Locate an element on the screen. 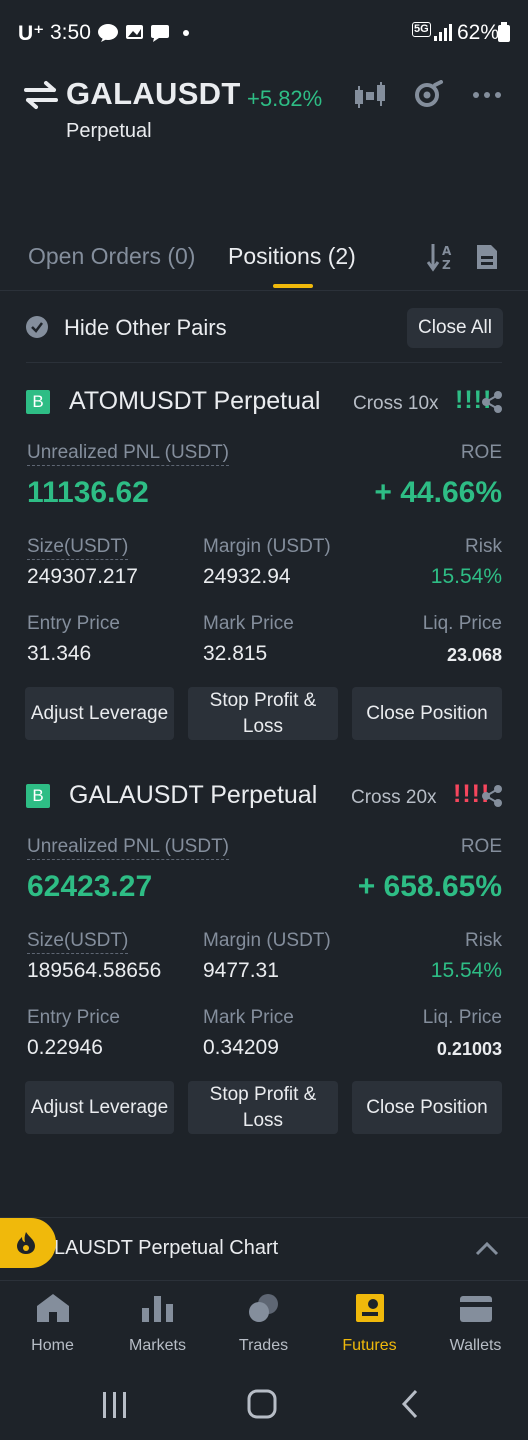 This screenshot has width=528, height=1440. margin-mode: Cross 10x is located at coordinates (396, 403).